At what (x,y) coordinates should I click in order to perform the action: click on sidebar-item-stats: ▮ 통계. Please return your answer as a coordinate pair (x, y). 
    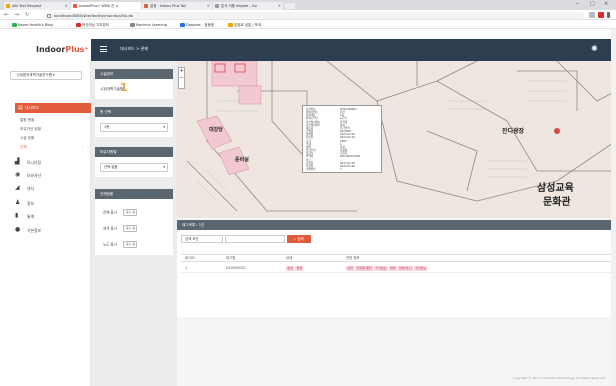
    Looking at the image, I should click on (24, 216).